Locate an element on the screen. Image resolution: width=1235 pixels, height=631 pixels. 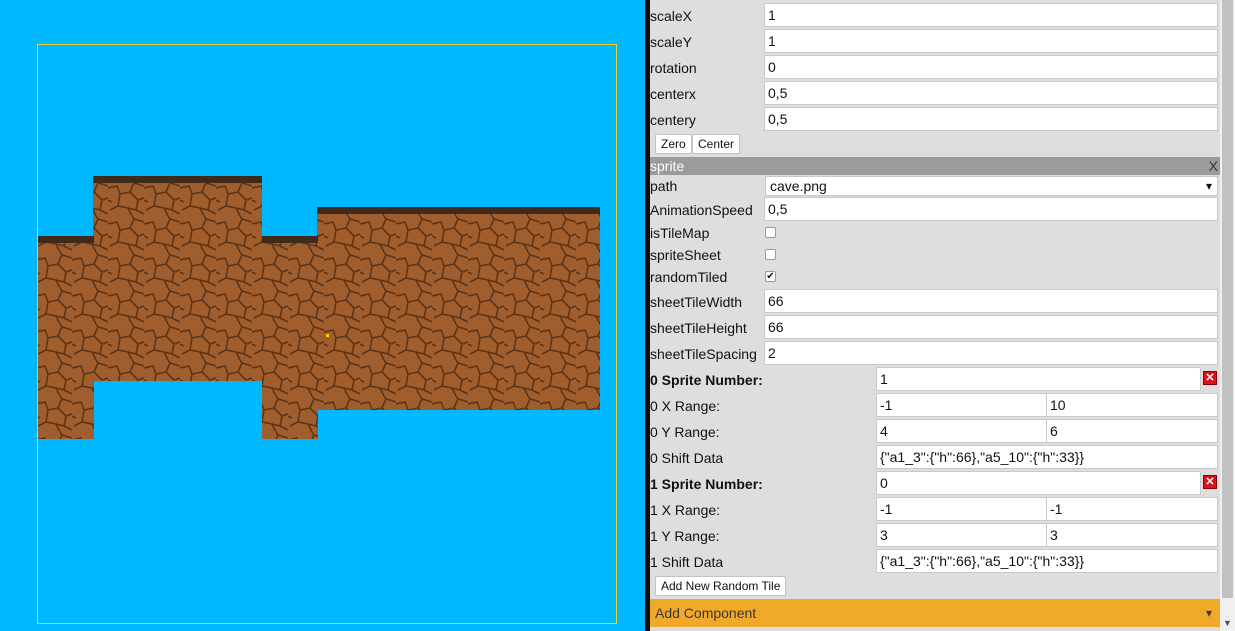
scalex-label: scaleX is located at coordinates (671, 16).